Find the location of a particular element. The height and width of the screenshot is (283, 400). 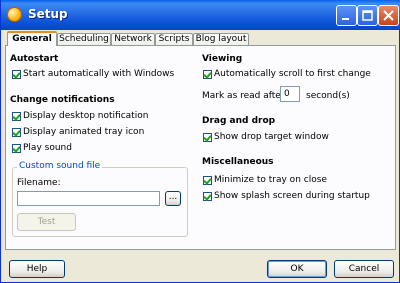

miscellaneous-heading: Miscellaneous is located at coordinates (238, 162).